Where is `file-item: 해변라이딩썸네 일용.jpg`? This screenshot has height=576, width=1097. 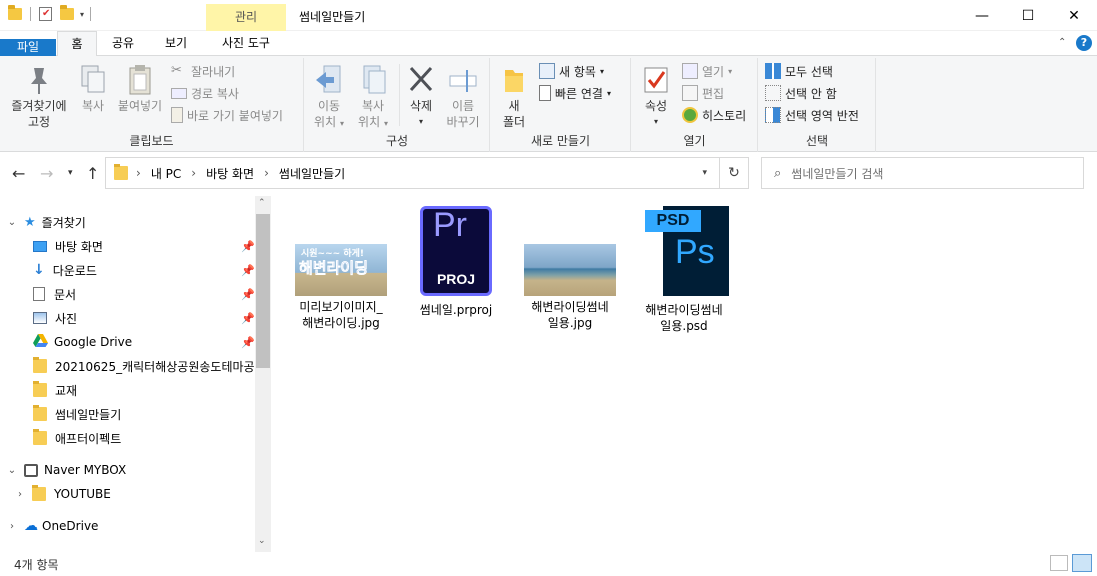
file-item: 해변라이딩썸네 일용.jpg is located at coordinates (570, 267).